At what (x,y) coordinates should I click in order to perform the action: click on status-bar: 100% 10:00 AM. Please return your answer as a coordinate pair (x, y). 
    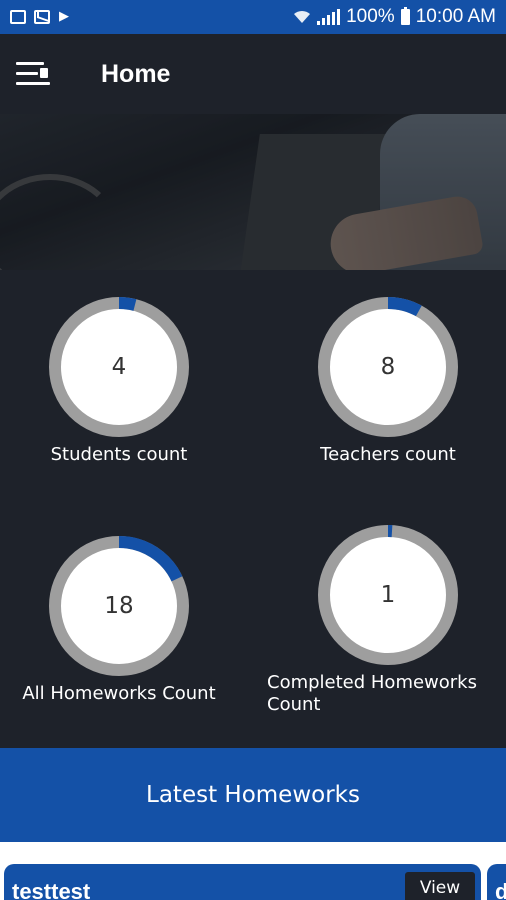
    Looking at the image, I should click on (253, 17).